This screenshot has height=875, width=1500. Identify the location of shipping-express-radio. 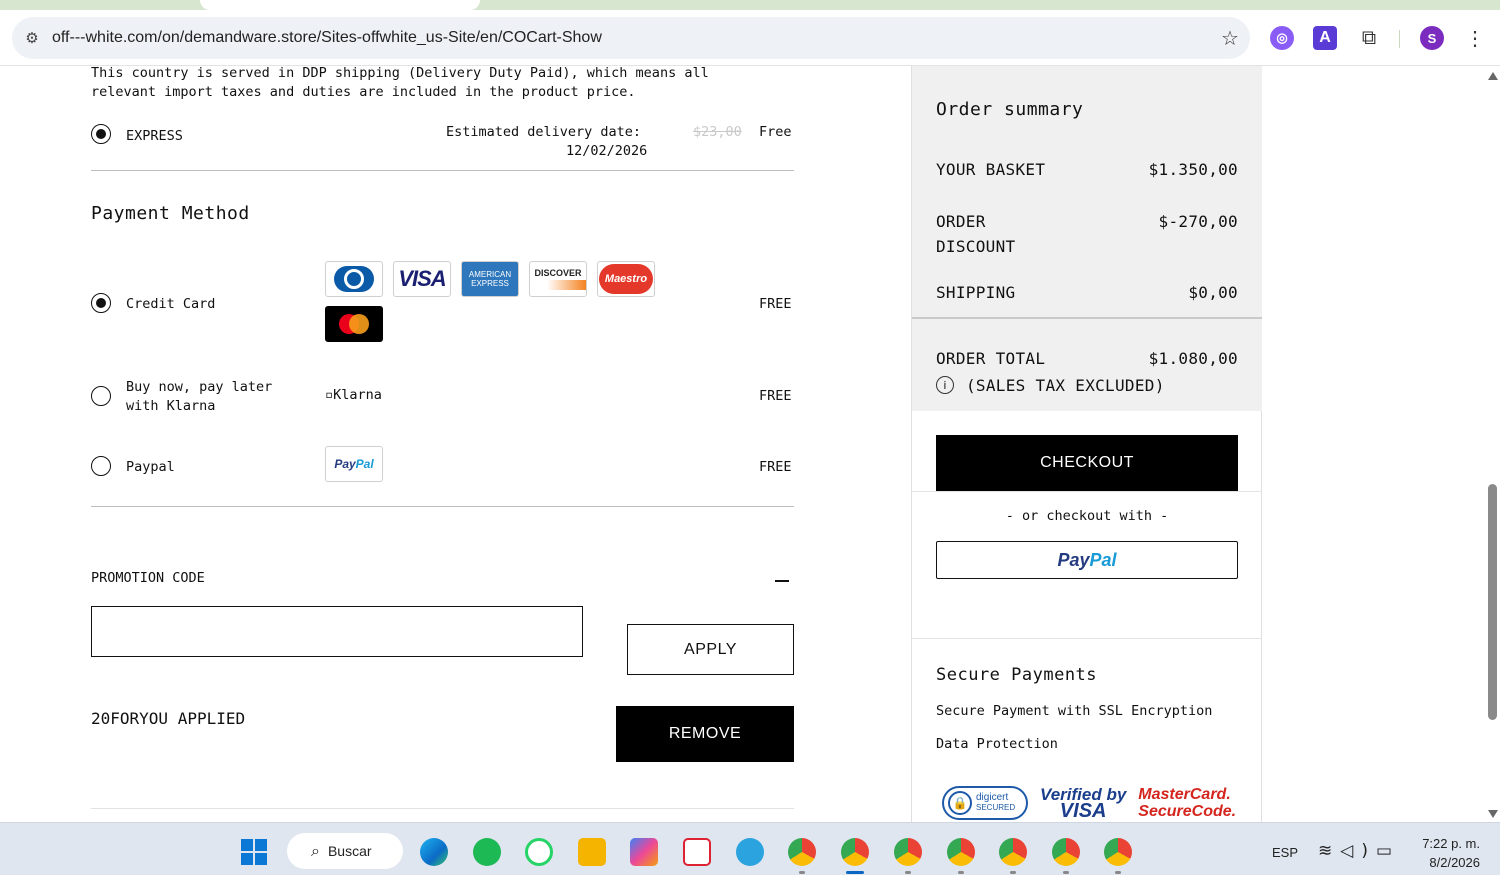
(101, 134).